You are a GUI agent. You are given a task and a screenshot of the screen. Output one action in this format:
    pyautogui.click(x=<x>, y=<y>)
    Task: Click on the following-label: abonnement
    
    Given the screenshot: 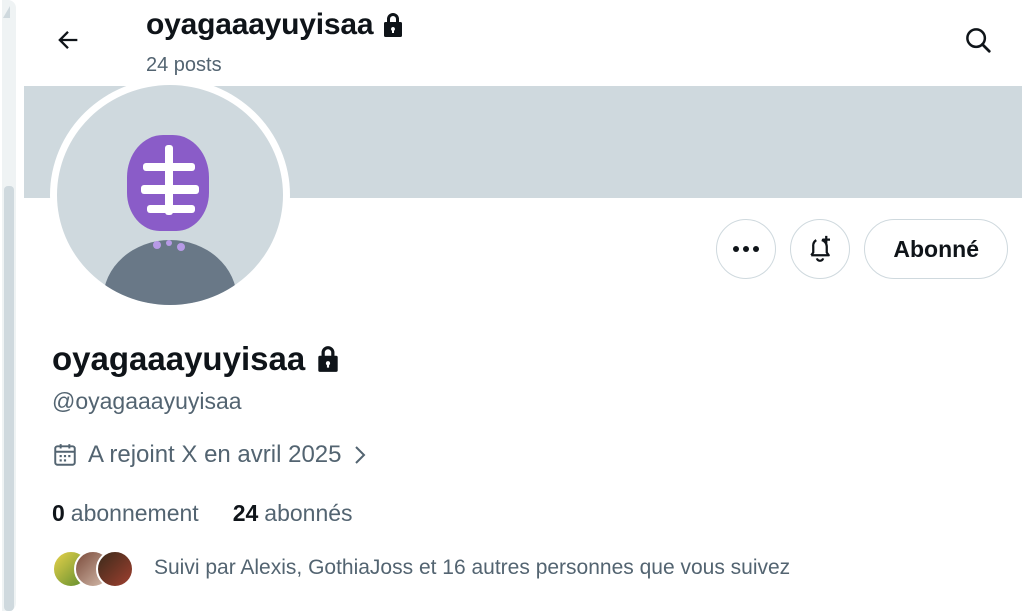 What is the action you would take?
    pyautogui.click(x=134, y=513)
    